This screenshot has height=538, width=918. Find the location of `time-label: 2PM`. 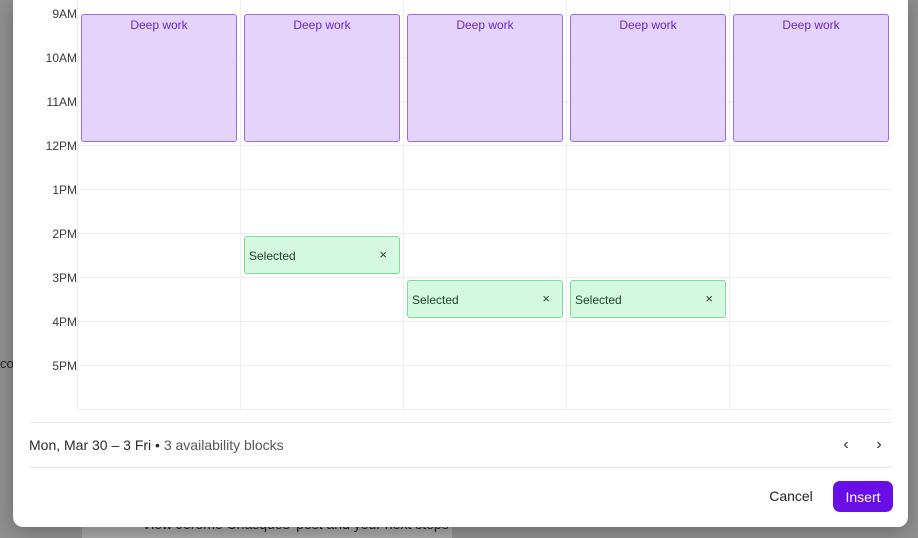

time-label: 2PM is located at coordinates (64, 234).